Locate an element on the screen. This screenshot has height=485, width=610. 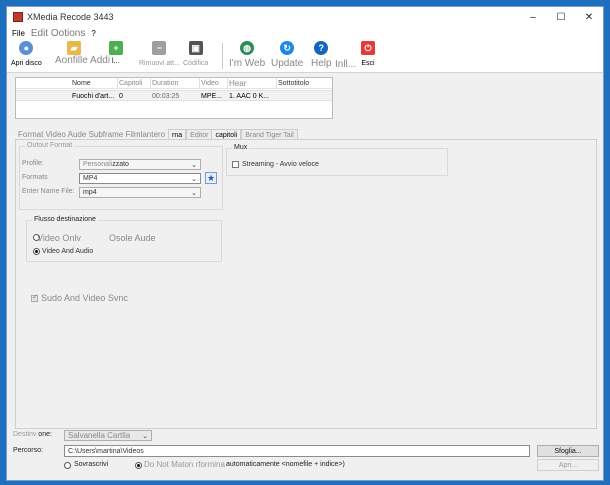
open-disc-label: Apri disco is located at coordinates (26, 63).